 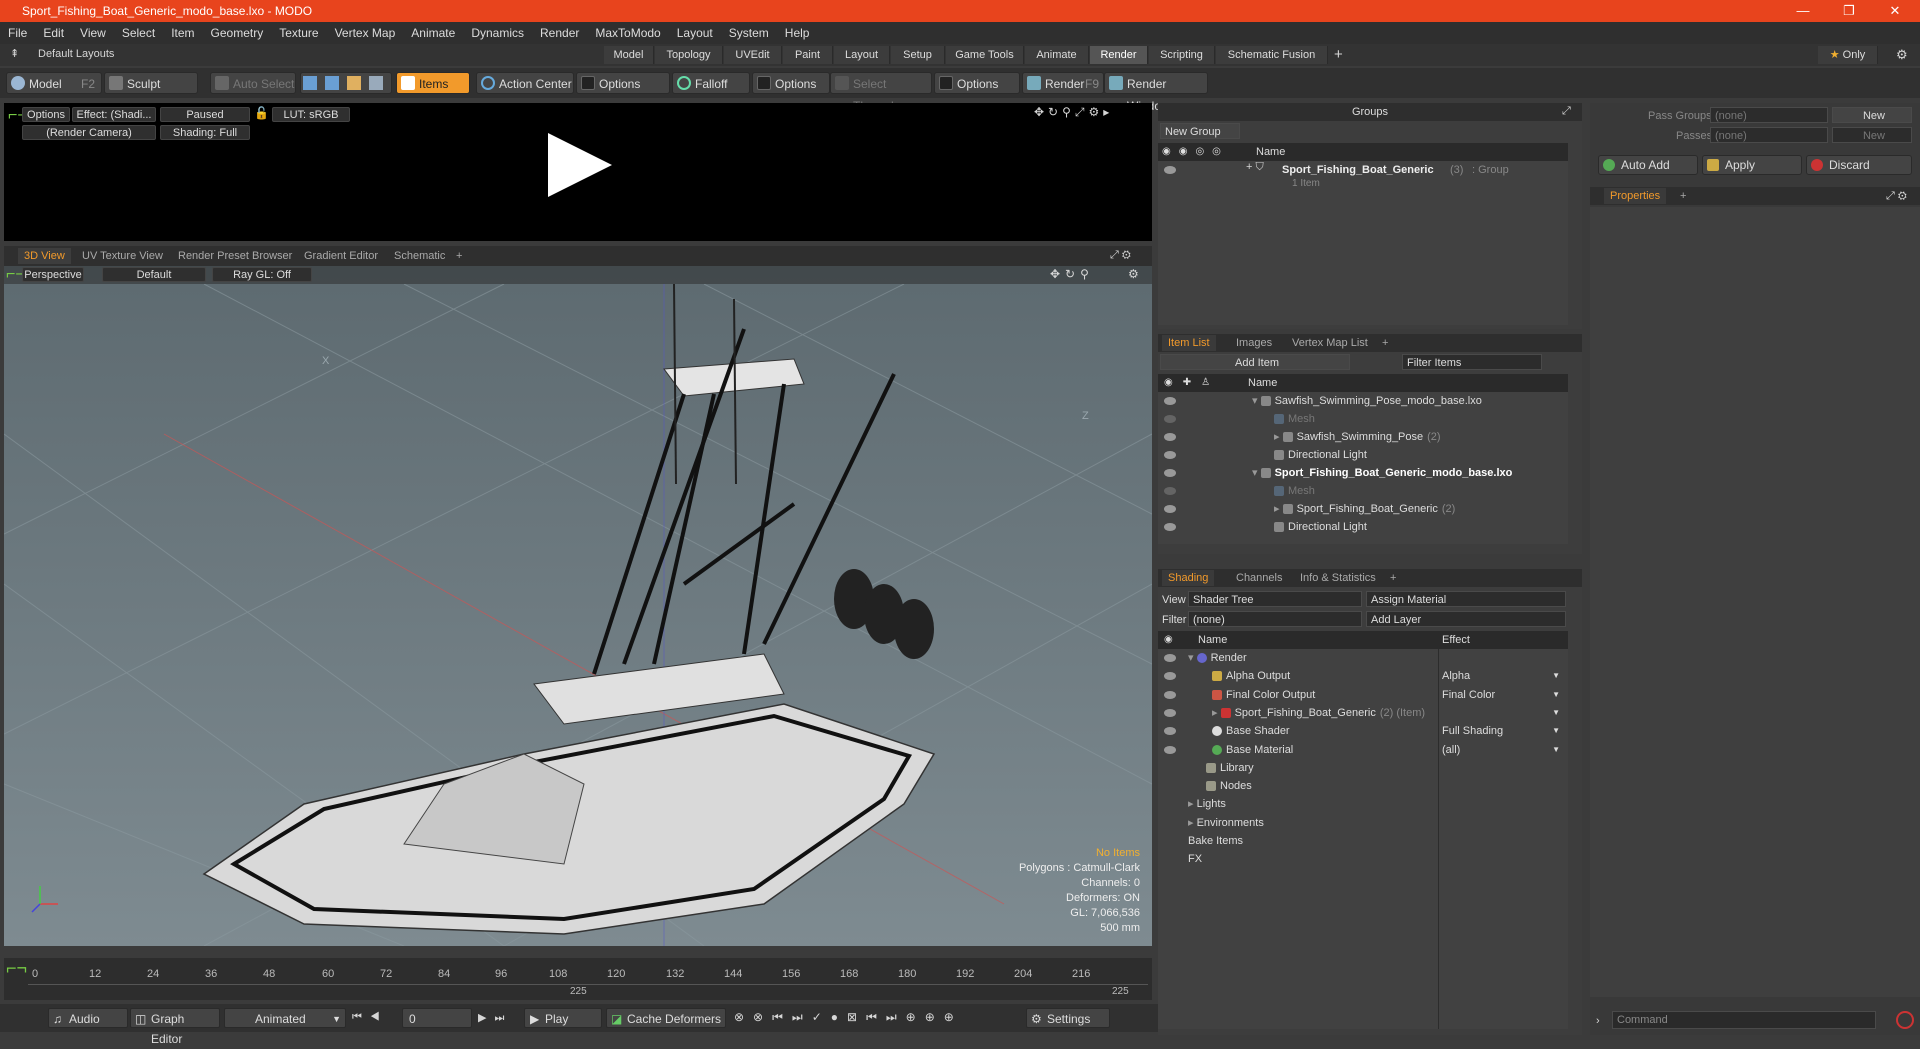 What do you see at coordinates (1252, 750) in the screenshot?
I see `shader-row: Base Material` at bounding box center [1252, 750].